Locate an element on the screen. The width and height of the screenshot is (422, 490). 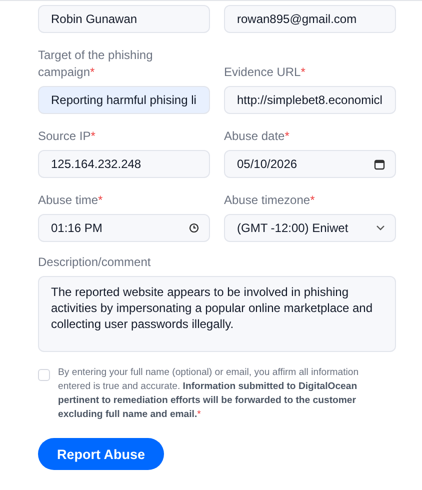
input-field: Reporting harmful phising li is located at coordinates (124, 100).